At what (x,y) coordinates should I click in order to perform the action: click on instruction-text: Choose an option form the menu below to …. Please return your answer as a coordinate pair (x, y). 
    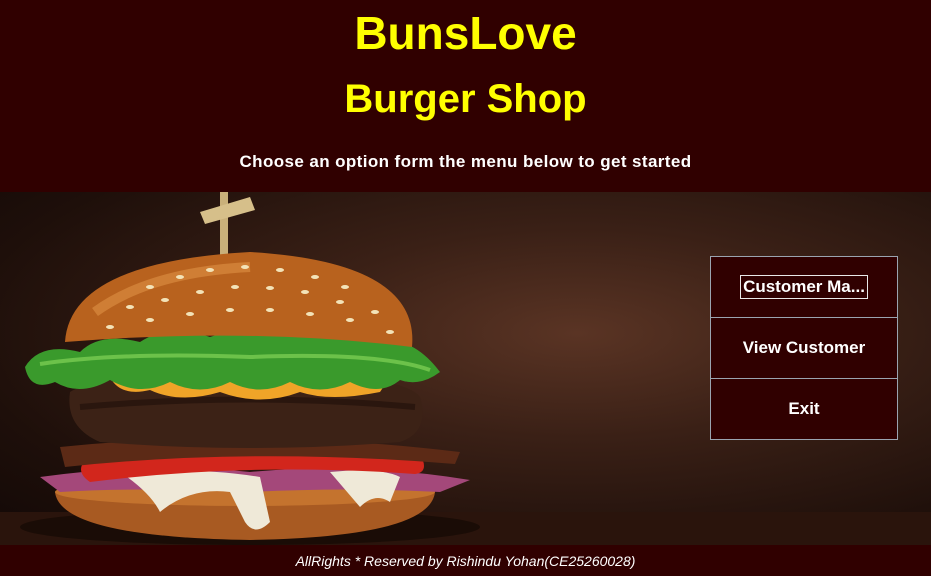
    Looking at the image, I should click on (465, 161).